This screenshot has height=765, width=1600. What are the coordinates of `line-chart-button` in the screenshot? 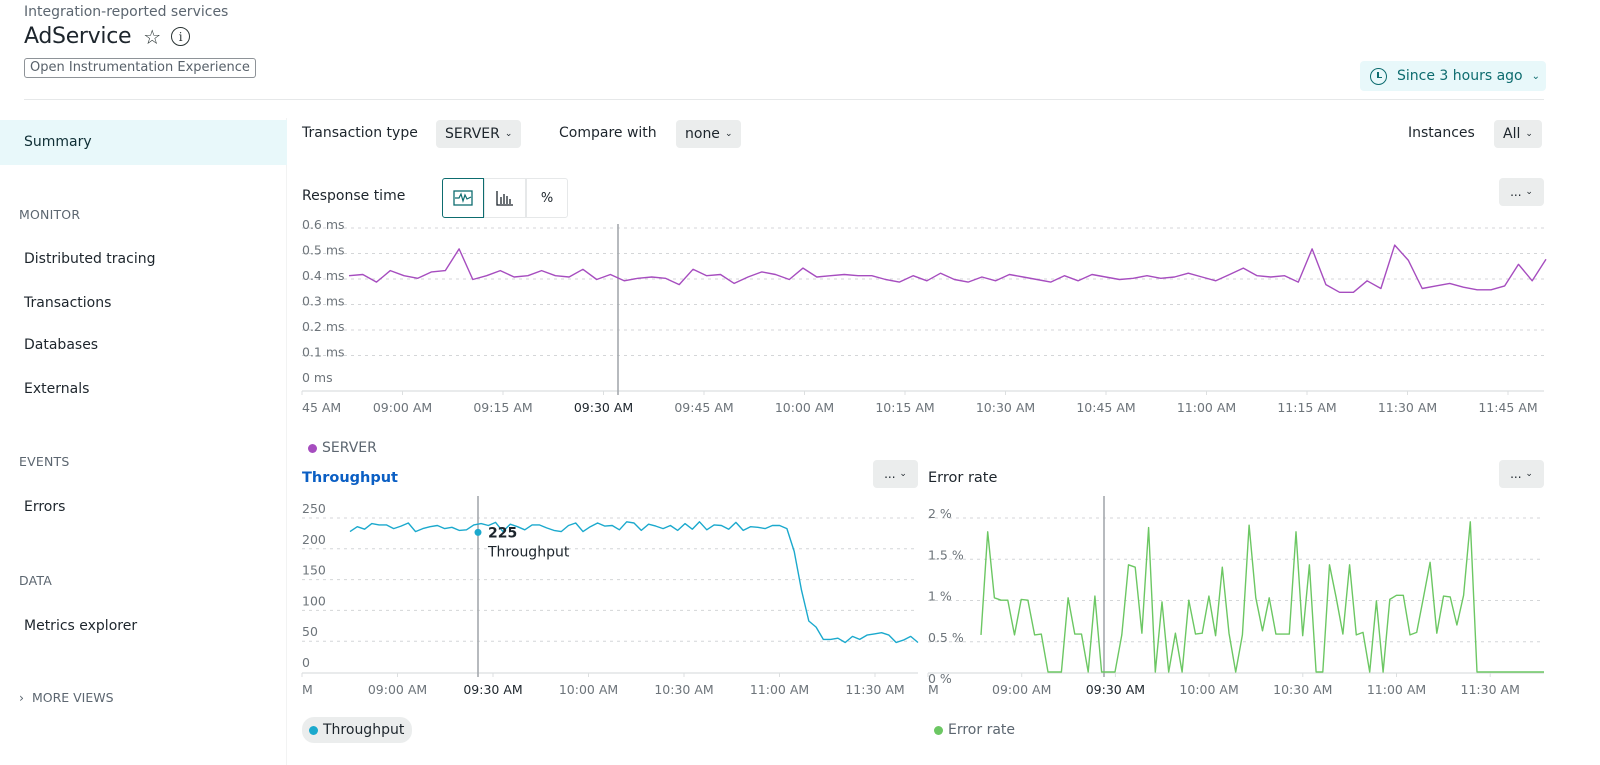 It's located at (463, 198).